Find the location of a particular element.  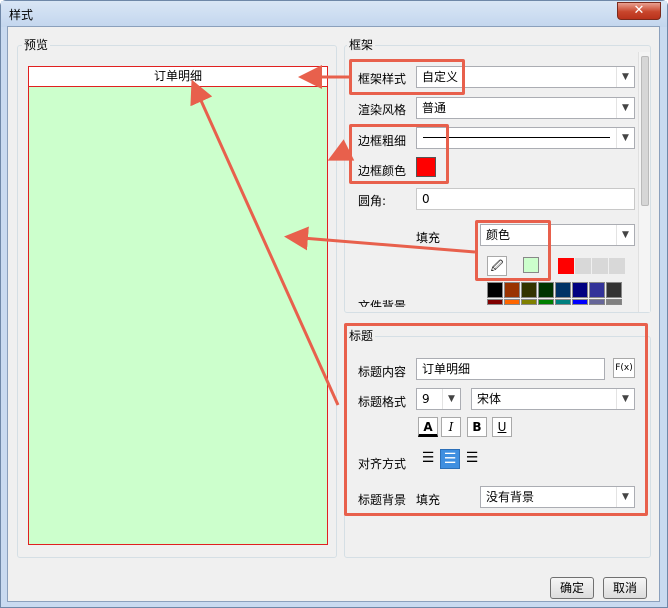

corner-radius-value: 0 is located at coordinates (426, 199).